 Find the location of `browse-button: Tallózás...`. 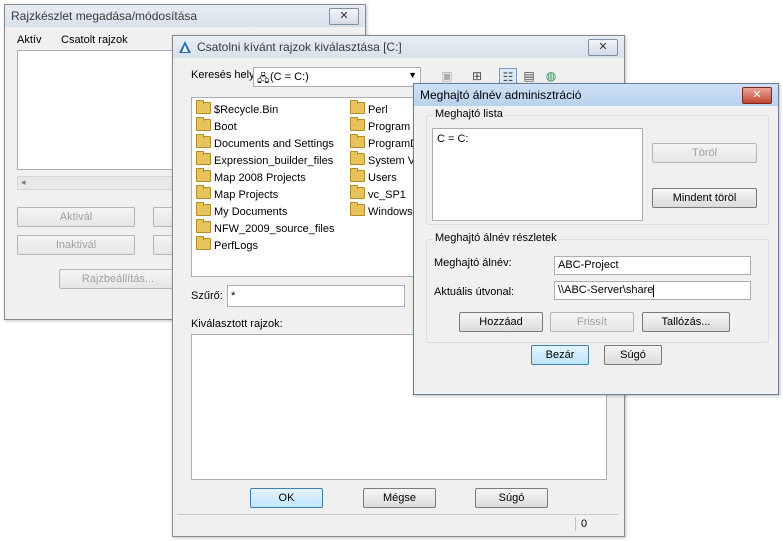

browse-button: Tallózás... is located at coordinates (686, 322).